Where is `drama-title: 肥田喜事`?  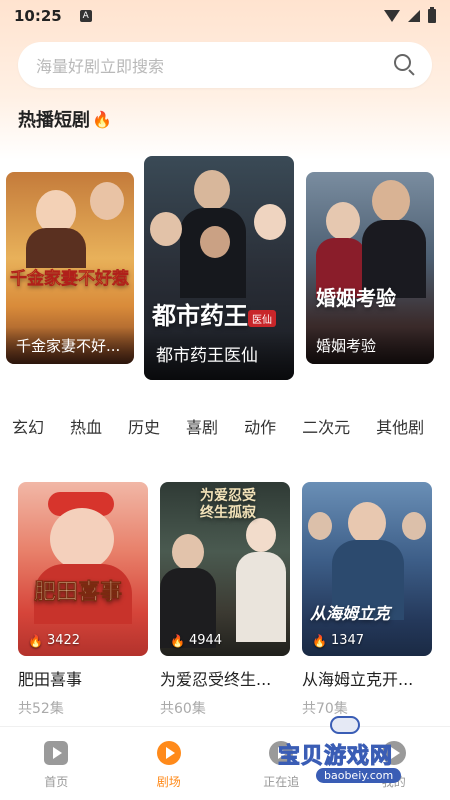
drama-title: 肥田喜事 is located at coordinates (50, 679).